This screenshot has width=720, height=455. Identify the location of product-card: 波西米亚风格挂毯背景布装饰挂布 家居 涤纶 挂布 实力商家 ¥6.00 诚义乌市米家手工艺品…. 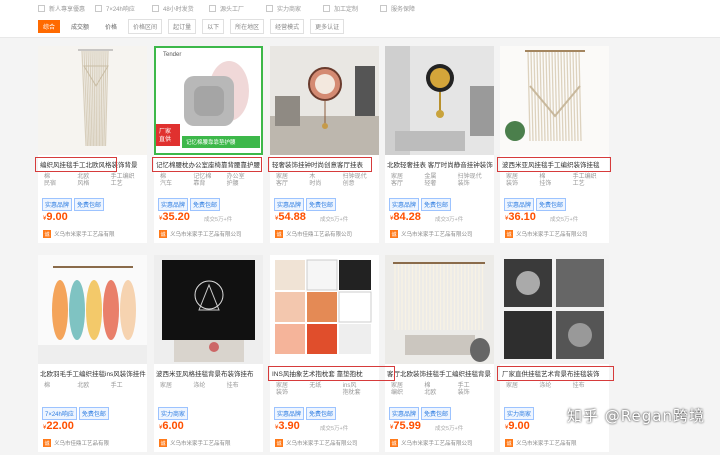
(208, 353).